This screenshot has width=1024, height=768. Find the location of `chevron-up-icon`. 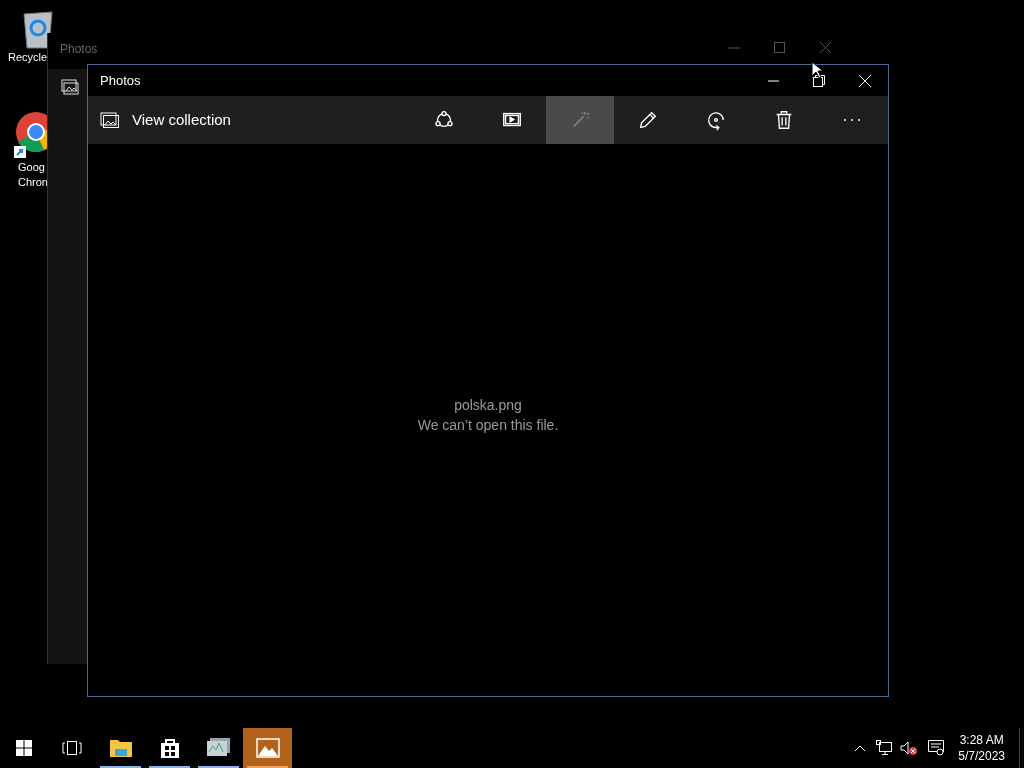

chevron-up-icon is located at coordinates (860, 748).